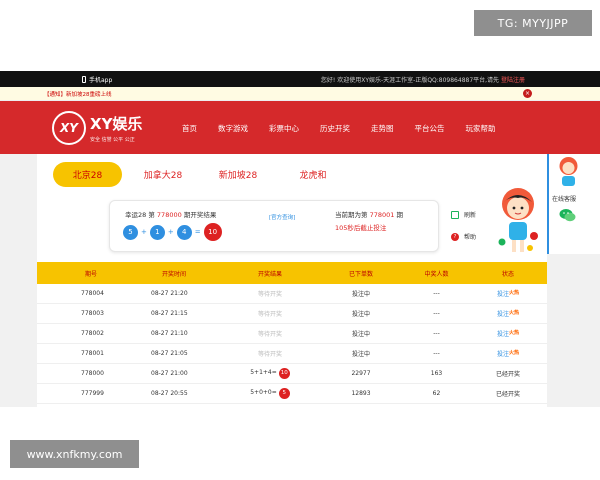 The image size is (600, 480). Describe the element at coordinates (116, 124) in the screenshot. I see `brand-name: XY娱乐` at that location.